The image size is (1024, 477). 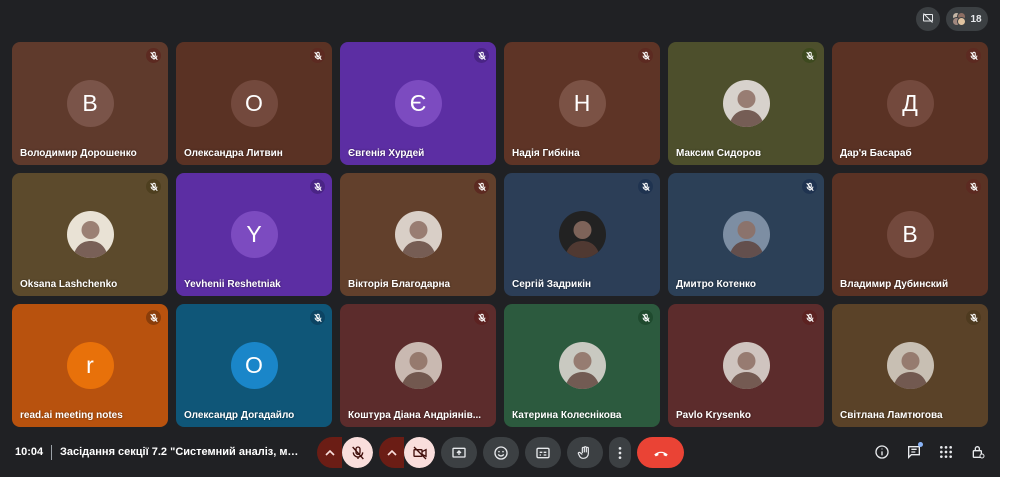 What do you see at coordinates (399, 284) in the screenshot?
I see `participant-name: Вікторія Благодарна` at bounding box center [399, 284].